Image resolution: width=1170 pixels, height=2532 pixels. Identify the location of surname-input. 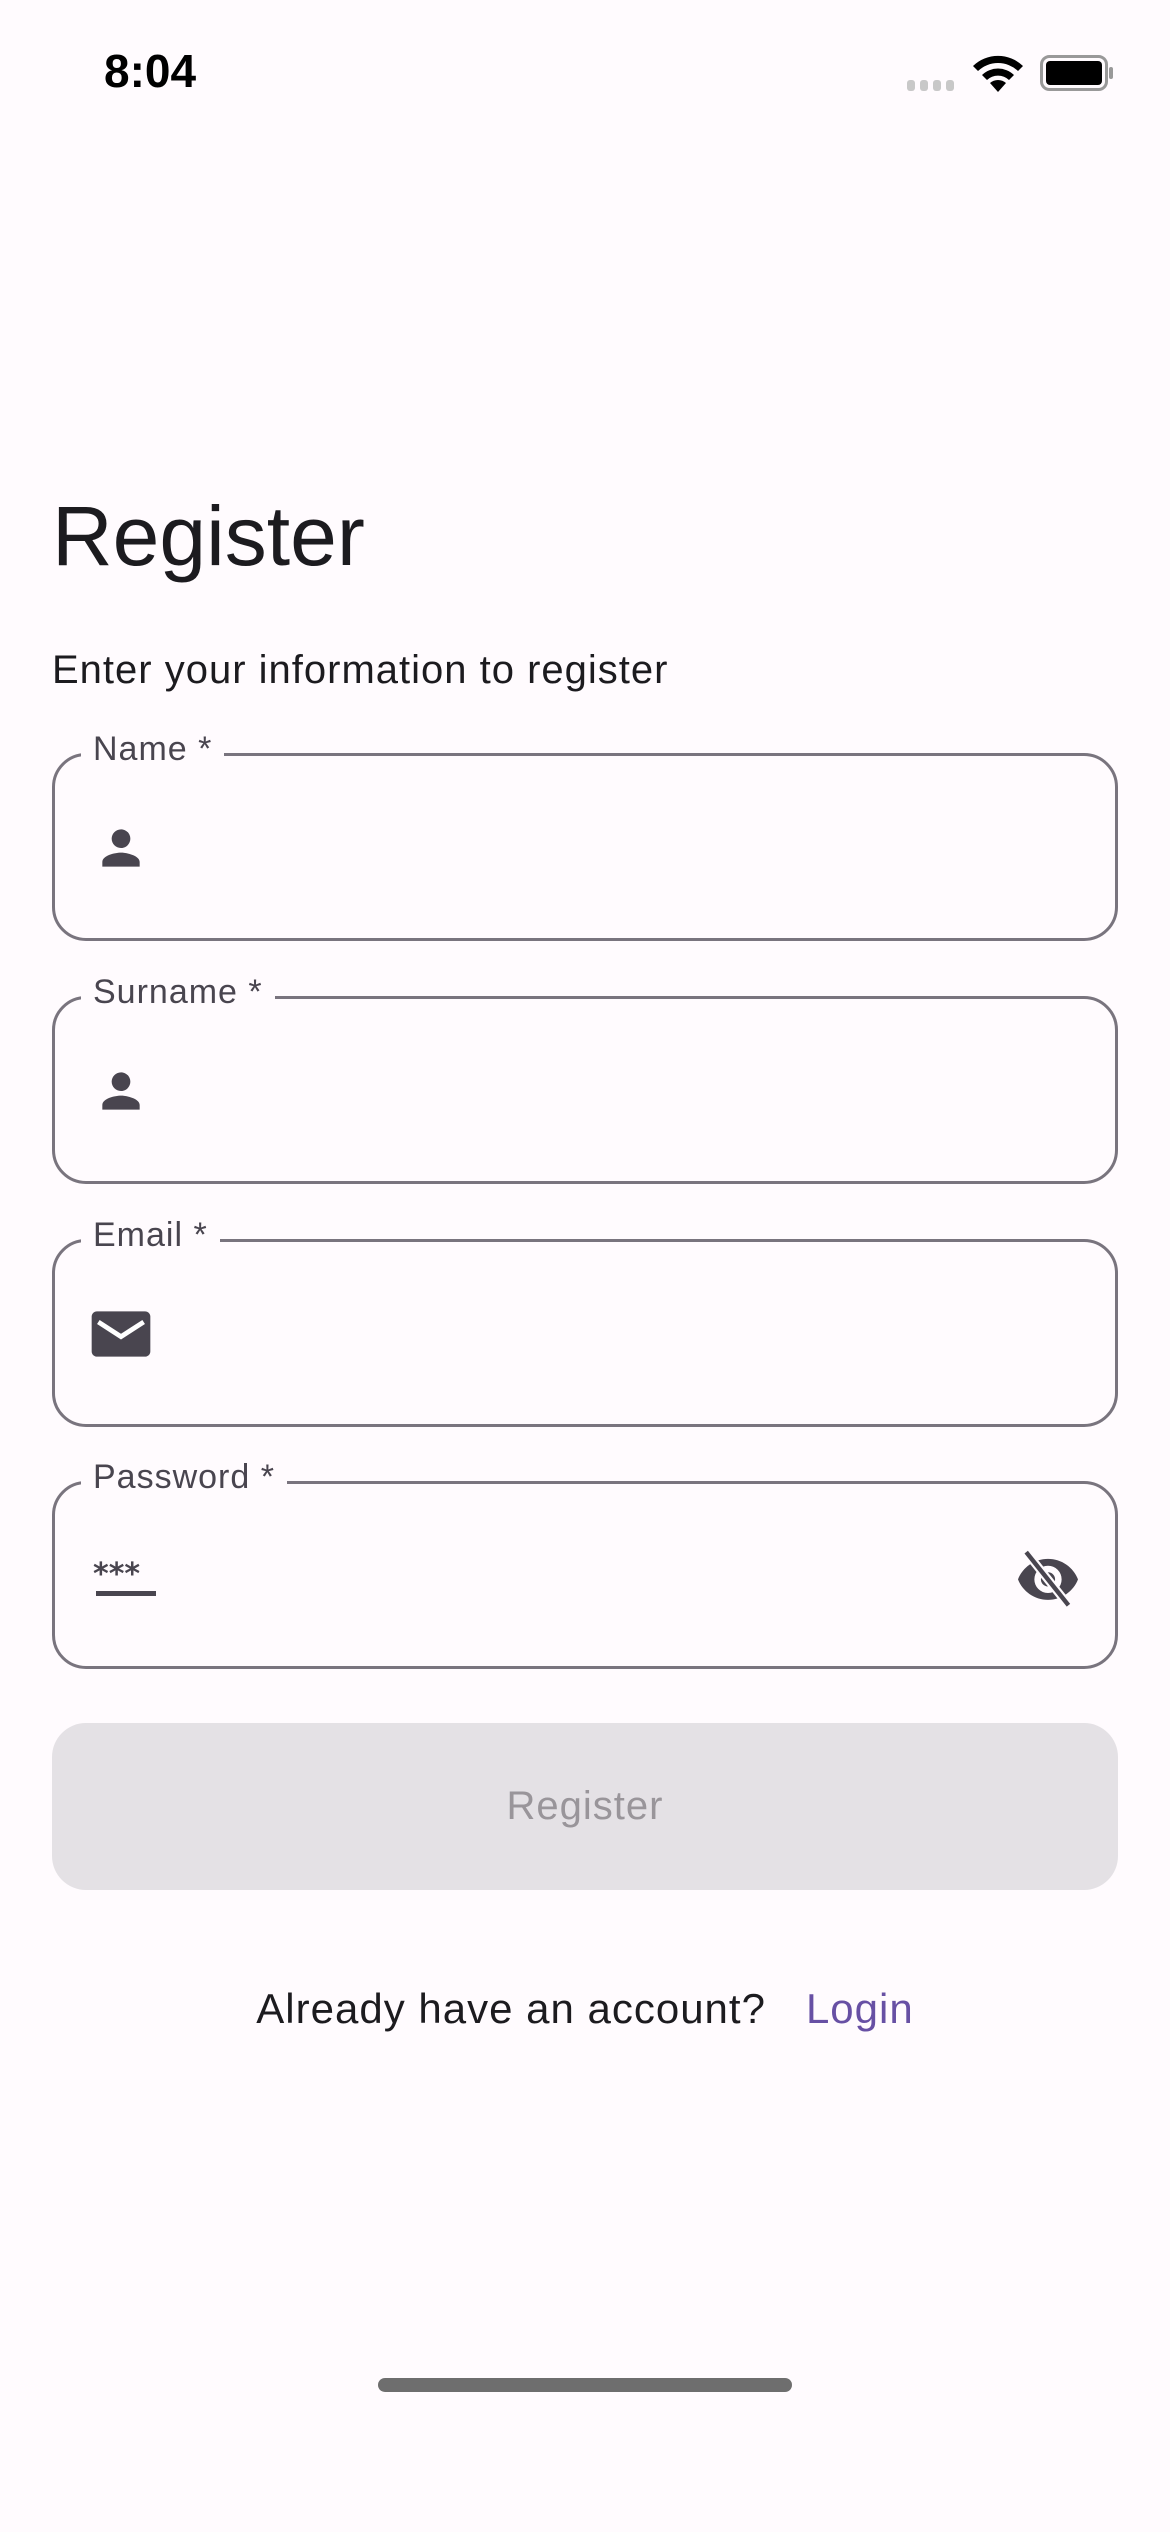
(590, 1090).